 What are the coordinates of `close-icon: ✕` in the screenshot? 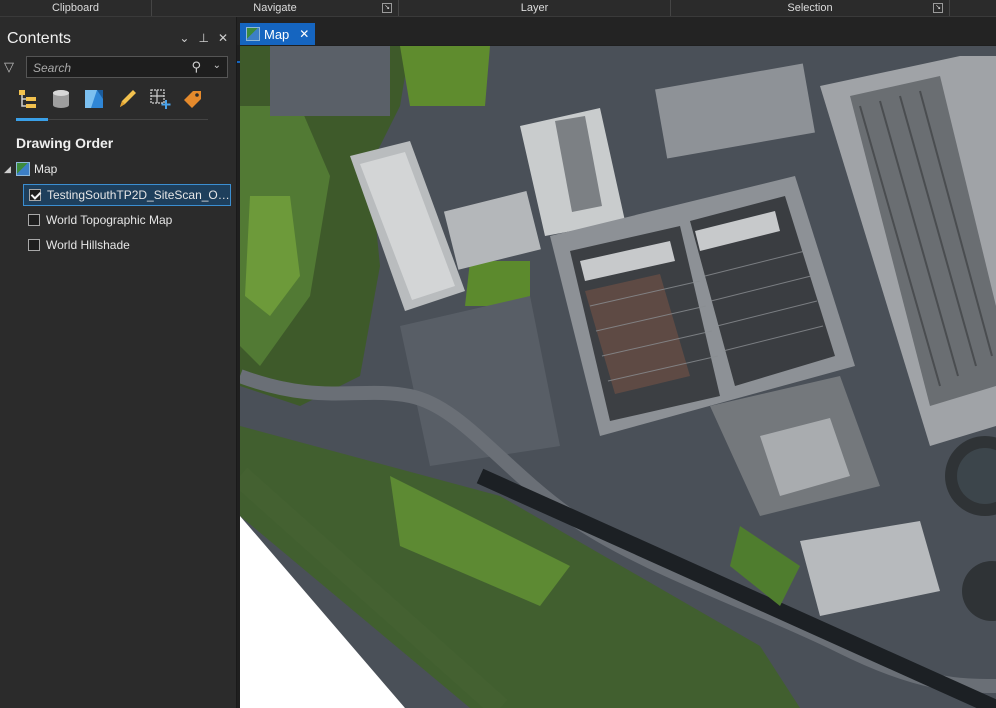 It's located at (223, 38).